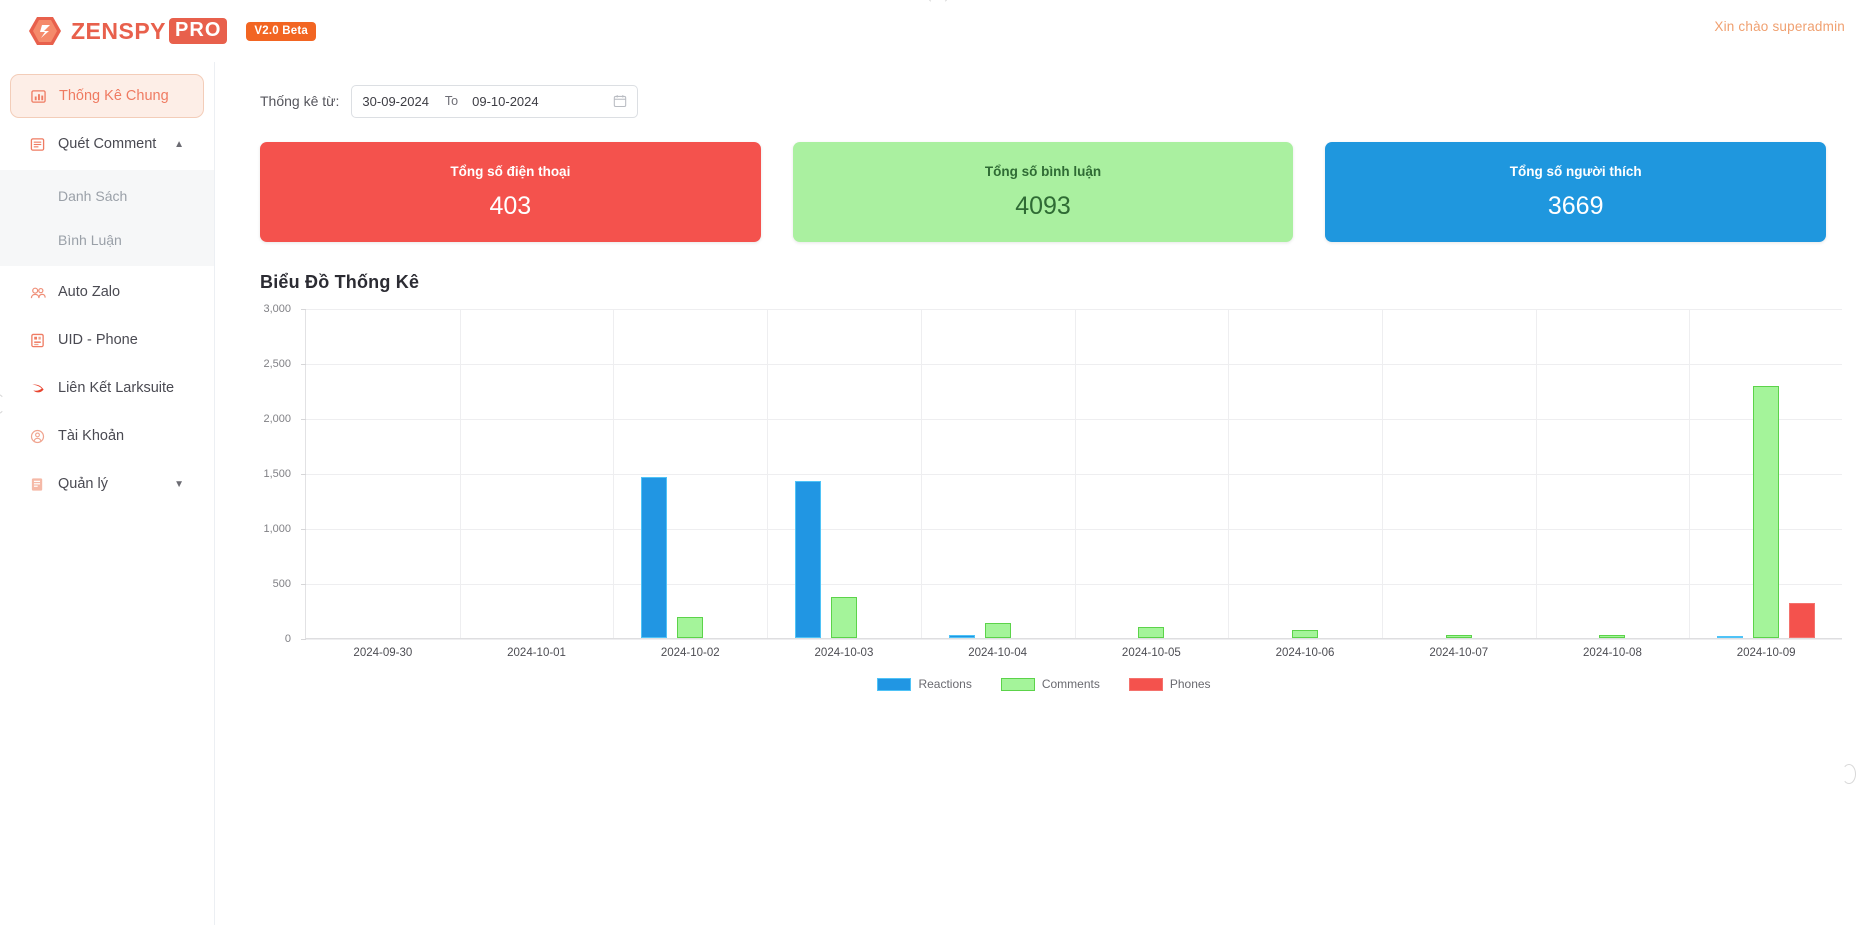 Image resolution: width=1869 pixels, height=925 pixels. What do you see at coordinates (340, 282) in the screenshot?
I see `chart-title: Biểu Đồ Thống Kê` at bounding box center [340, 282].